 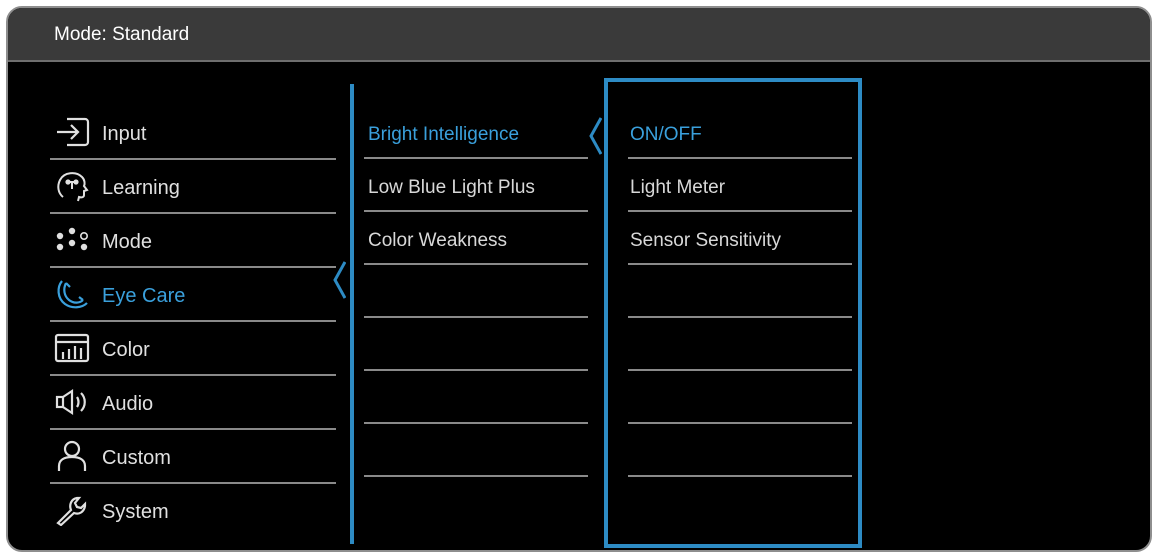 What do you see at coordinates (193, 349) in the screenshot?
I see `menu-item-color: Color` at bounding box center [193, 349].